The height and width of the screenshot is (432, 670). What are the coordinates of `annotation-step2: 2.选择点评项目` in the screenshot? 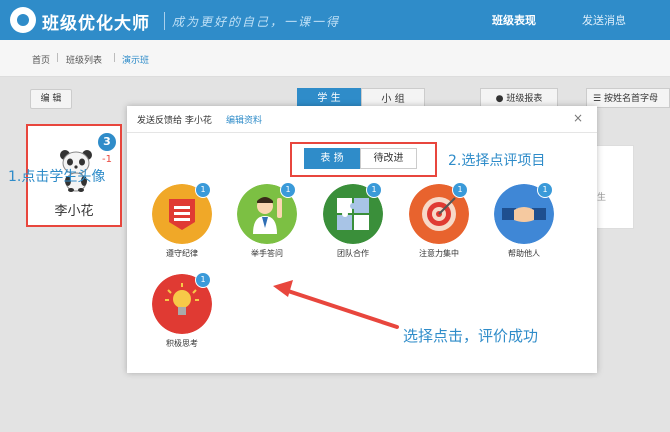 It's located at (497, 161).